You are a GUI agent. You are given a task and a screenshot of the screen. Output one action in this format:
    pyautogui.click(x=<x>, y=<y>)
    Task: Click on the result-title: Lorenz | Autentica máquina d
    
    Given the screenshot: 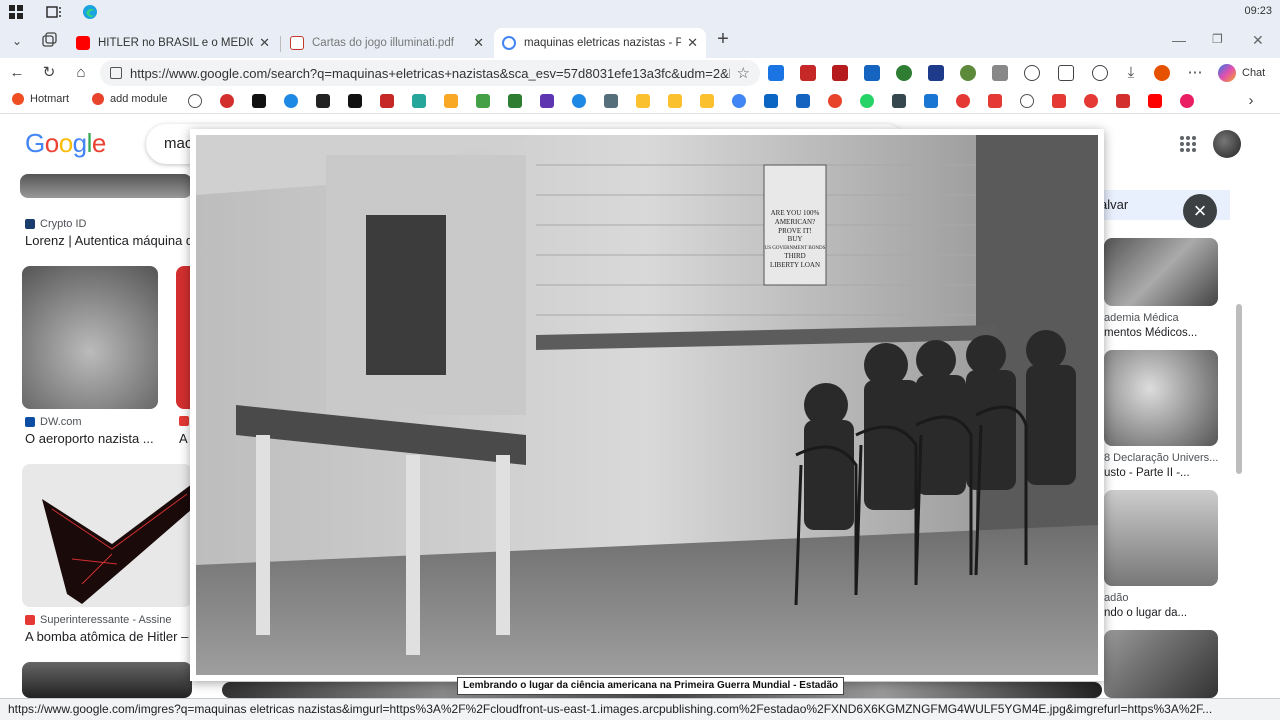 What is the action you would take?
    pyautogui.click(x=108, y=240)
    